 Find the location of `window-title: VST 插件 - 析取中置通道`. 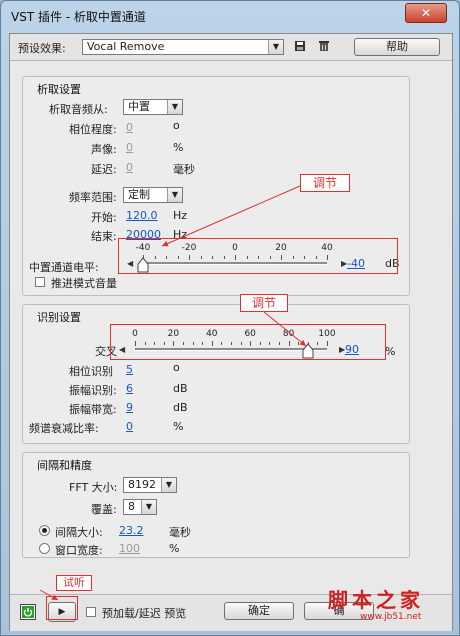

window-title: VST 插件 - 析取中置通道 is located at coordinates (78, 17).